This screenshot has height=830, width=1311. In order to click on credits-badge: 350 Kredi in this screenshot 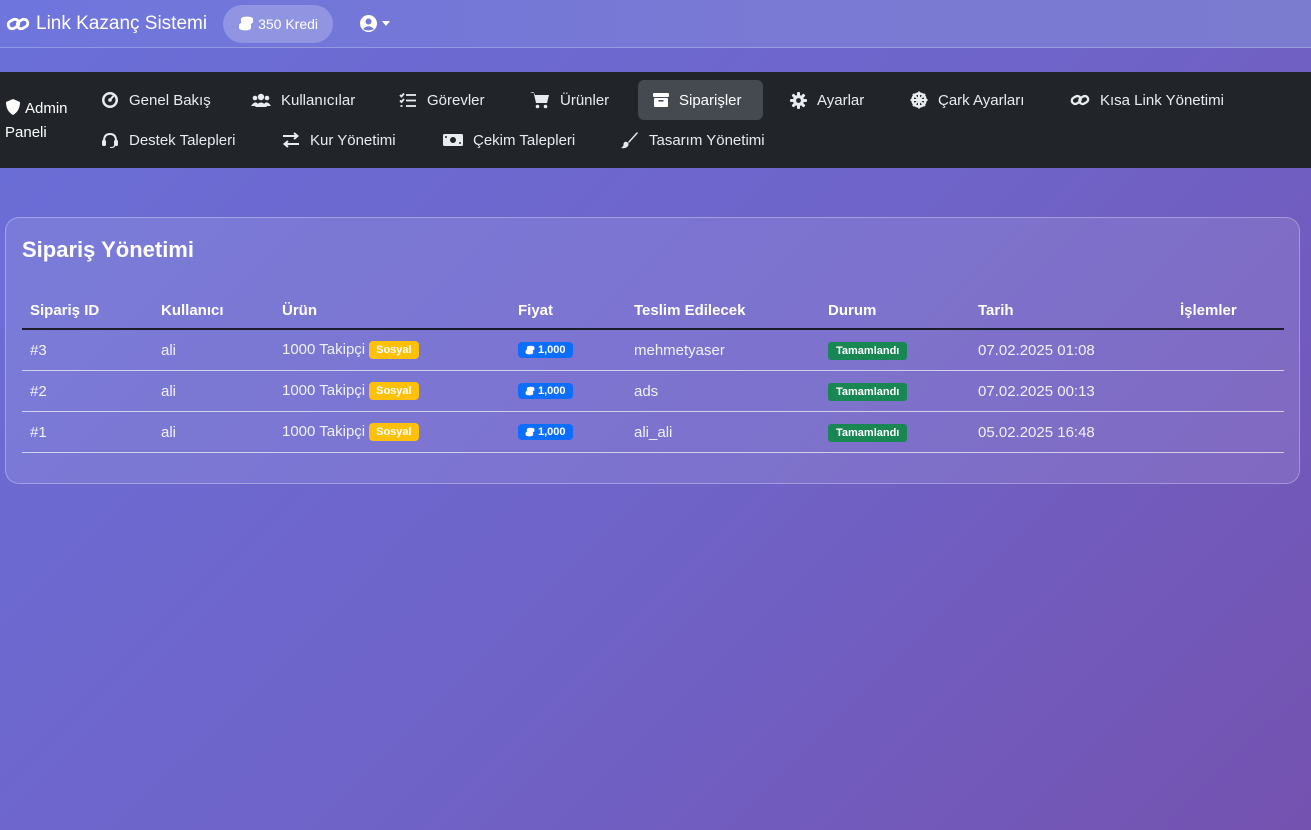, I will do `click(278, 23)`.